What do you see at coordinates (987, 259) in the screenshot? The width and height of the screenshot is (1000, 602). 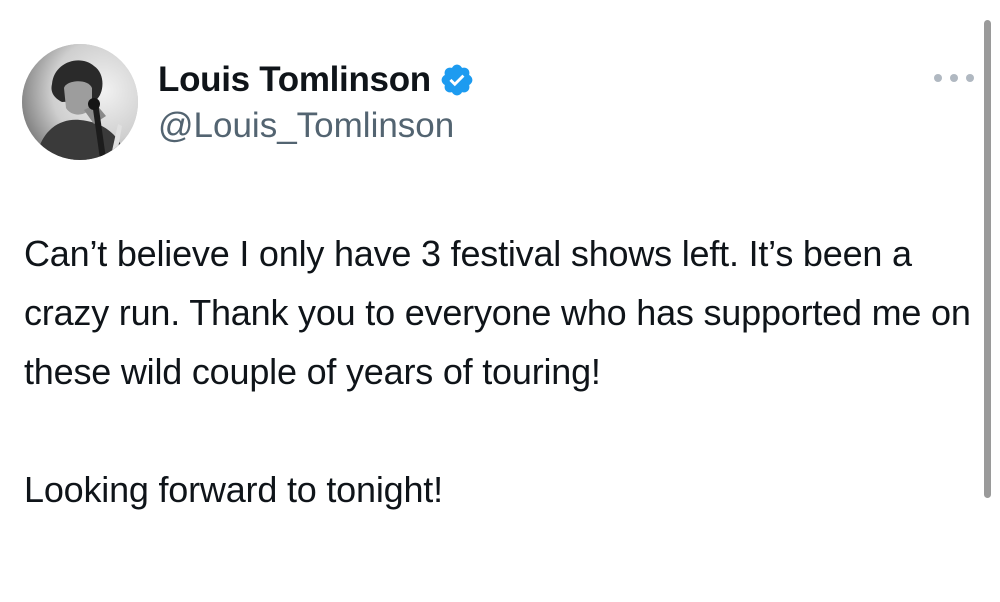 I see `scrollbar` at bounding box center [987, 259].